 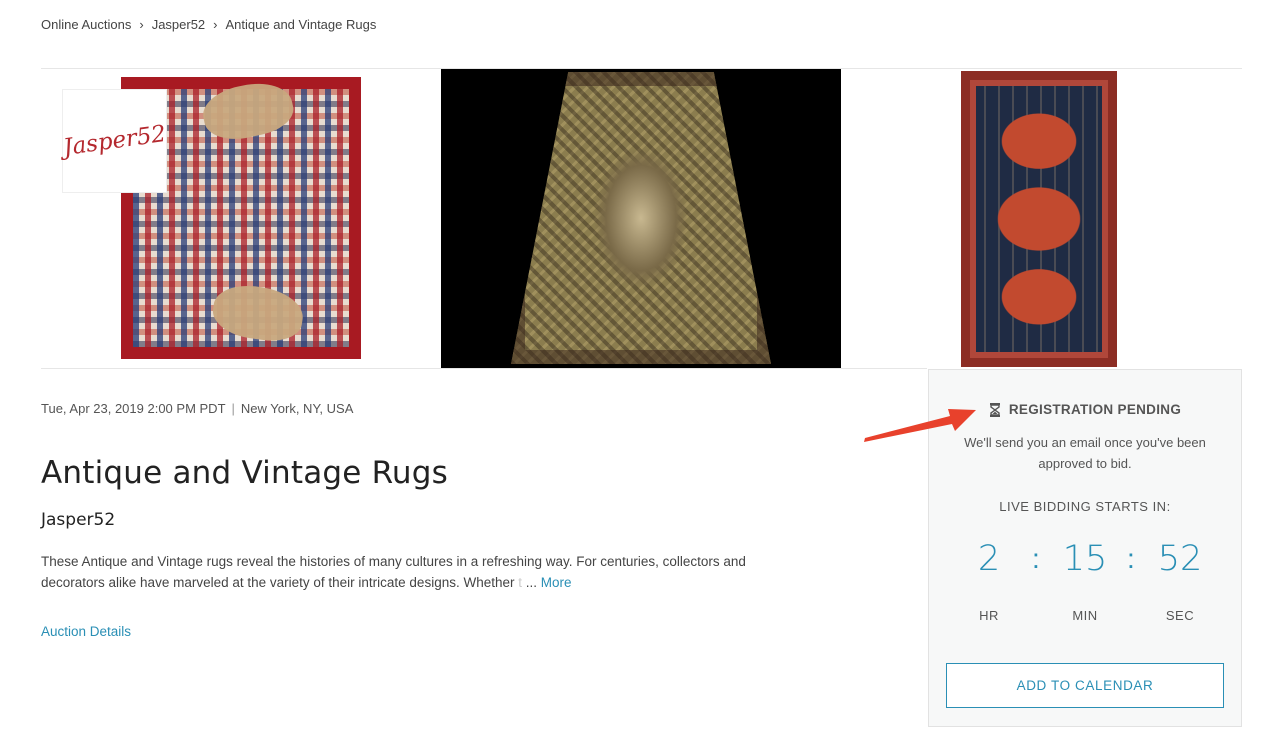 I want to click on countdown-minutes-label: MIN, so click(x=1085, y=615).